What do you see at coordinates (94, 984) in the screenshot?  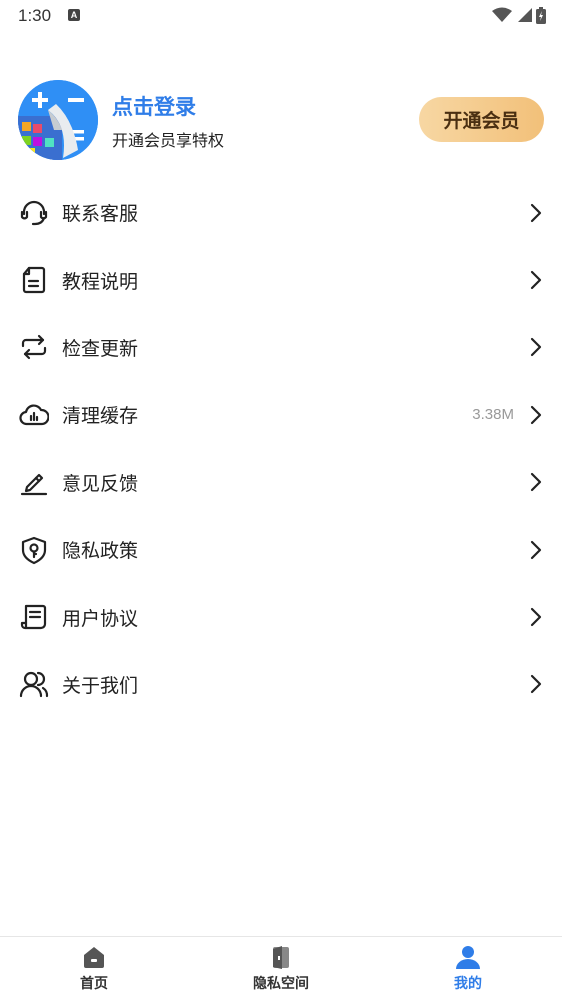 I see `tab-label: 首页` at bounding box center [94, 984].